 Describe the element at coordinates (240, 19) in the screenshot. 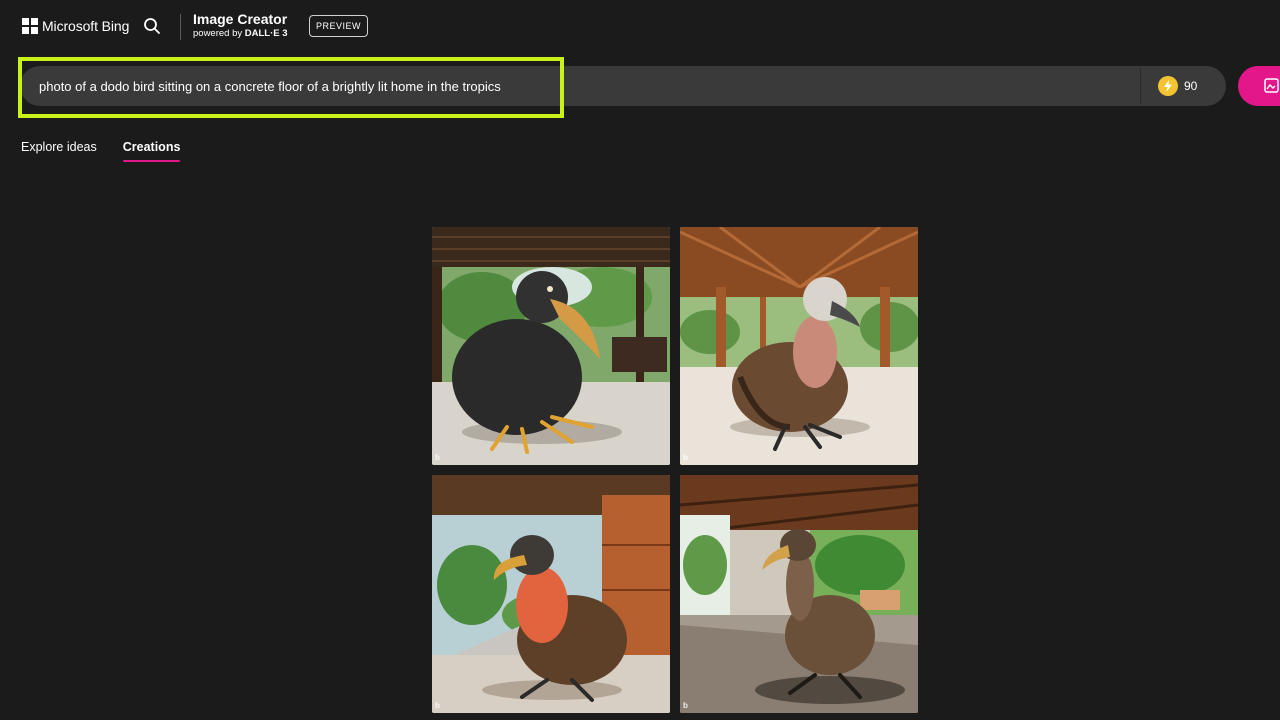

I see `page-title: Image Creator` at that location.